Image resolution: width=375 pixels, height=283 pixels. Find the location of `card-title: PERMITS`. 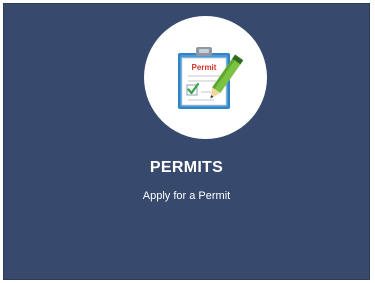

card-title: PERMITS is located at coordinates (186, 167).